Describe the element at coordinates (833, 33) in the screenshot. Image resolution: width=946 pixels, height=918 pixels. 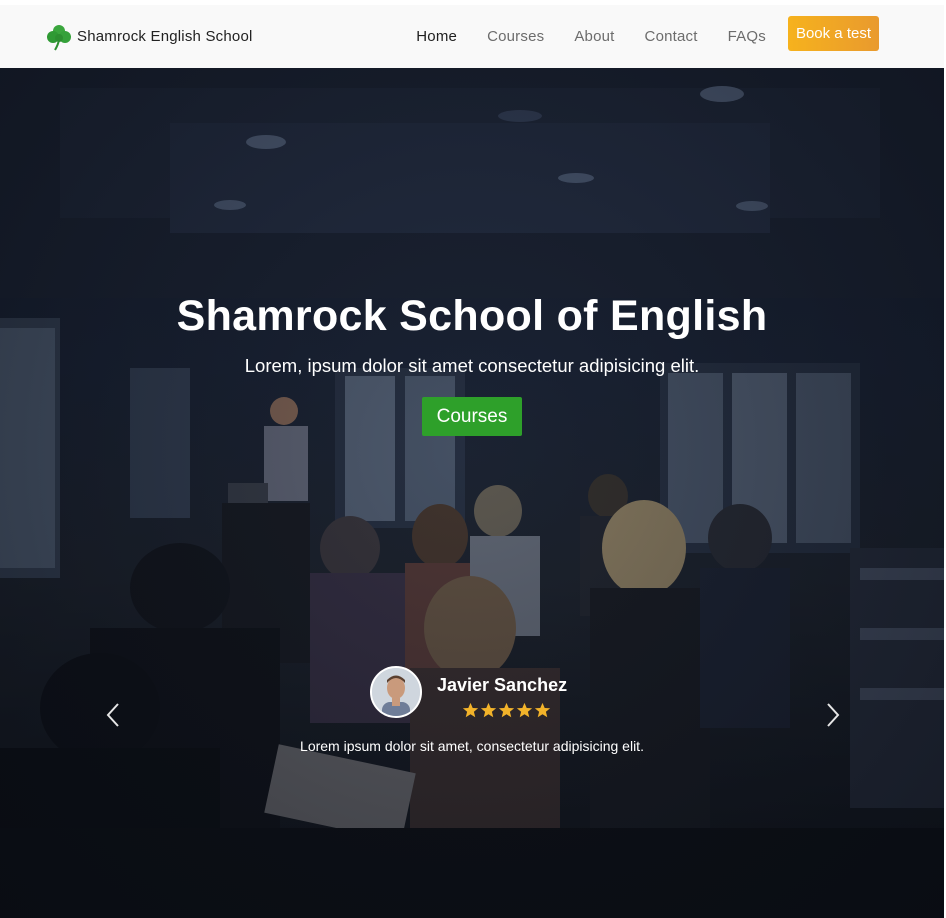
I see `book-a-test-button: Book a test` at that location.